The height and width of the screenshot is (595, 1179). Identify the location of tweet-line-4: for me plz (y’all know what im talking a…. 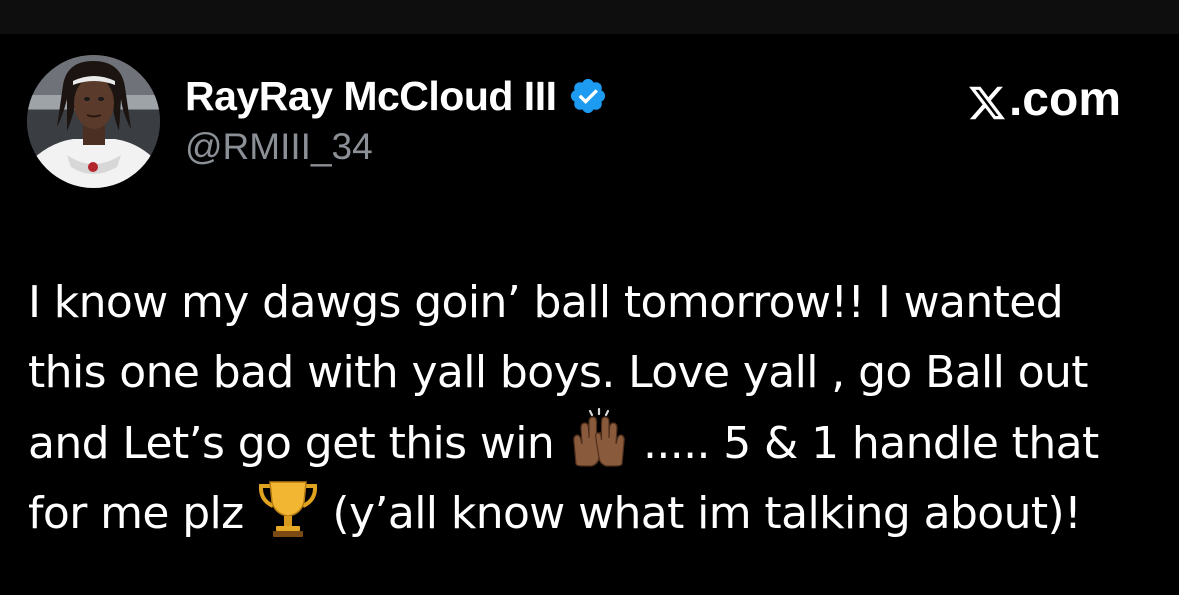
(593, 513).